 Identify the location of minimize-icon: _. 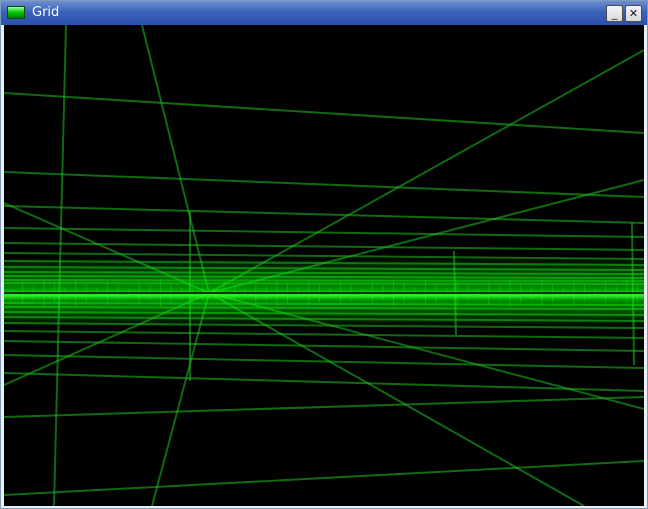
(614, 13).